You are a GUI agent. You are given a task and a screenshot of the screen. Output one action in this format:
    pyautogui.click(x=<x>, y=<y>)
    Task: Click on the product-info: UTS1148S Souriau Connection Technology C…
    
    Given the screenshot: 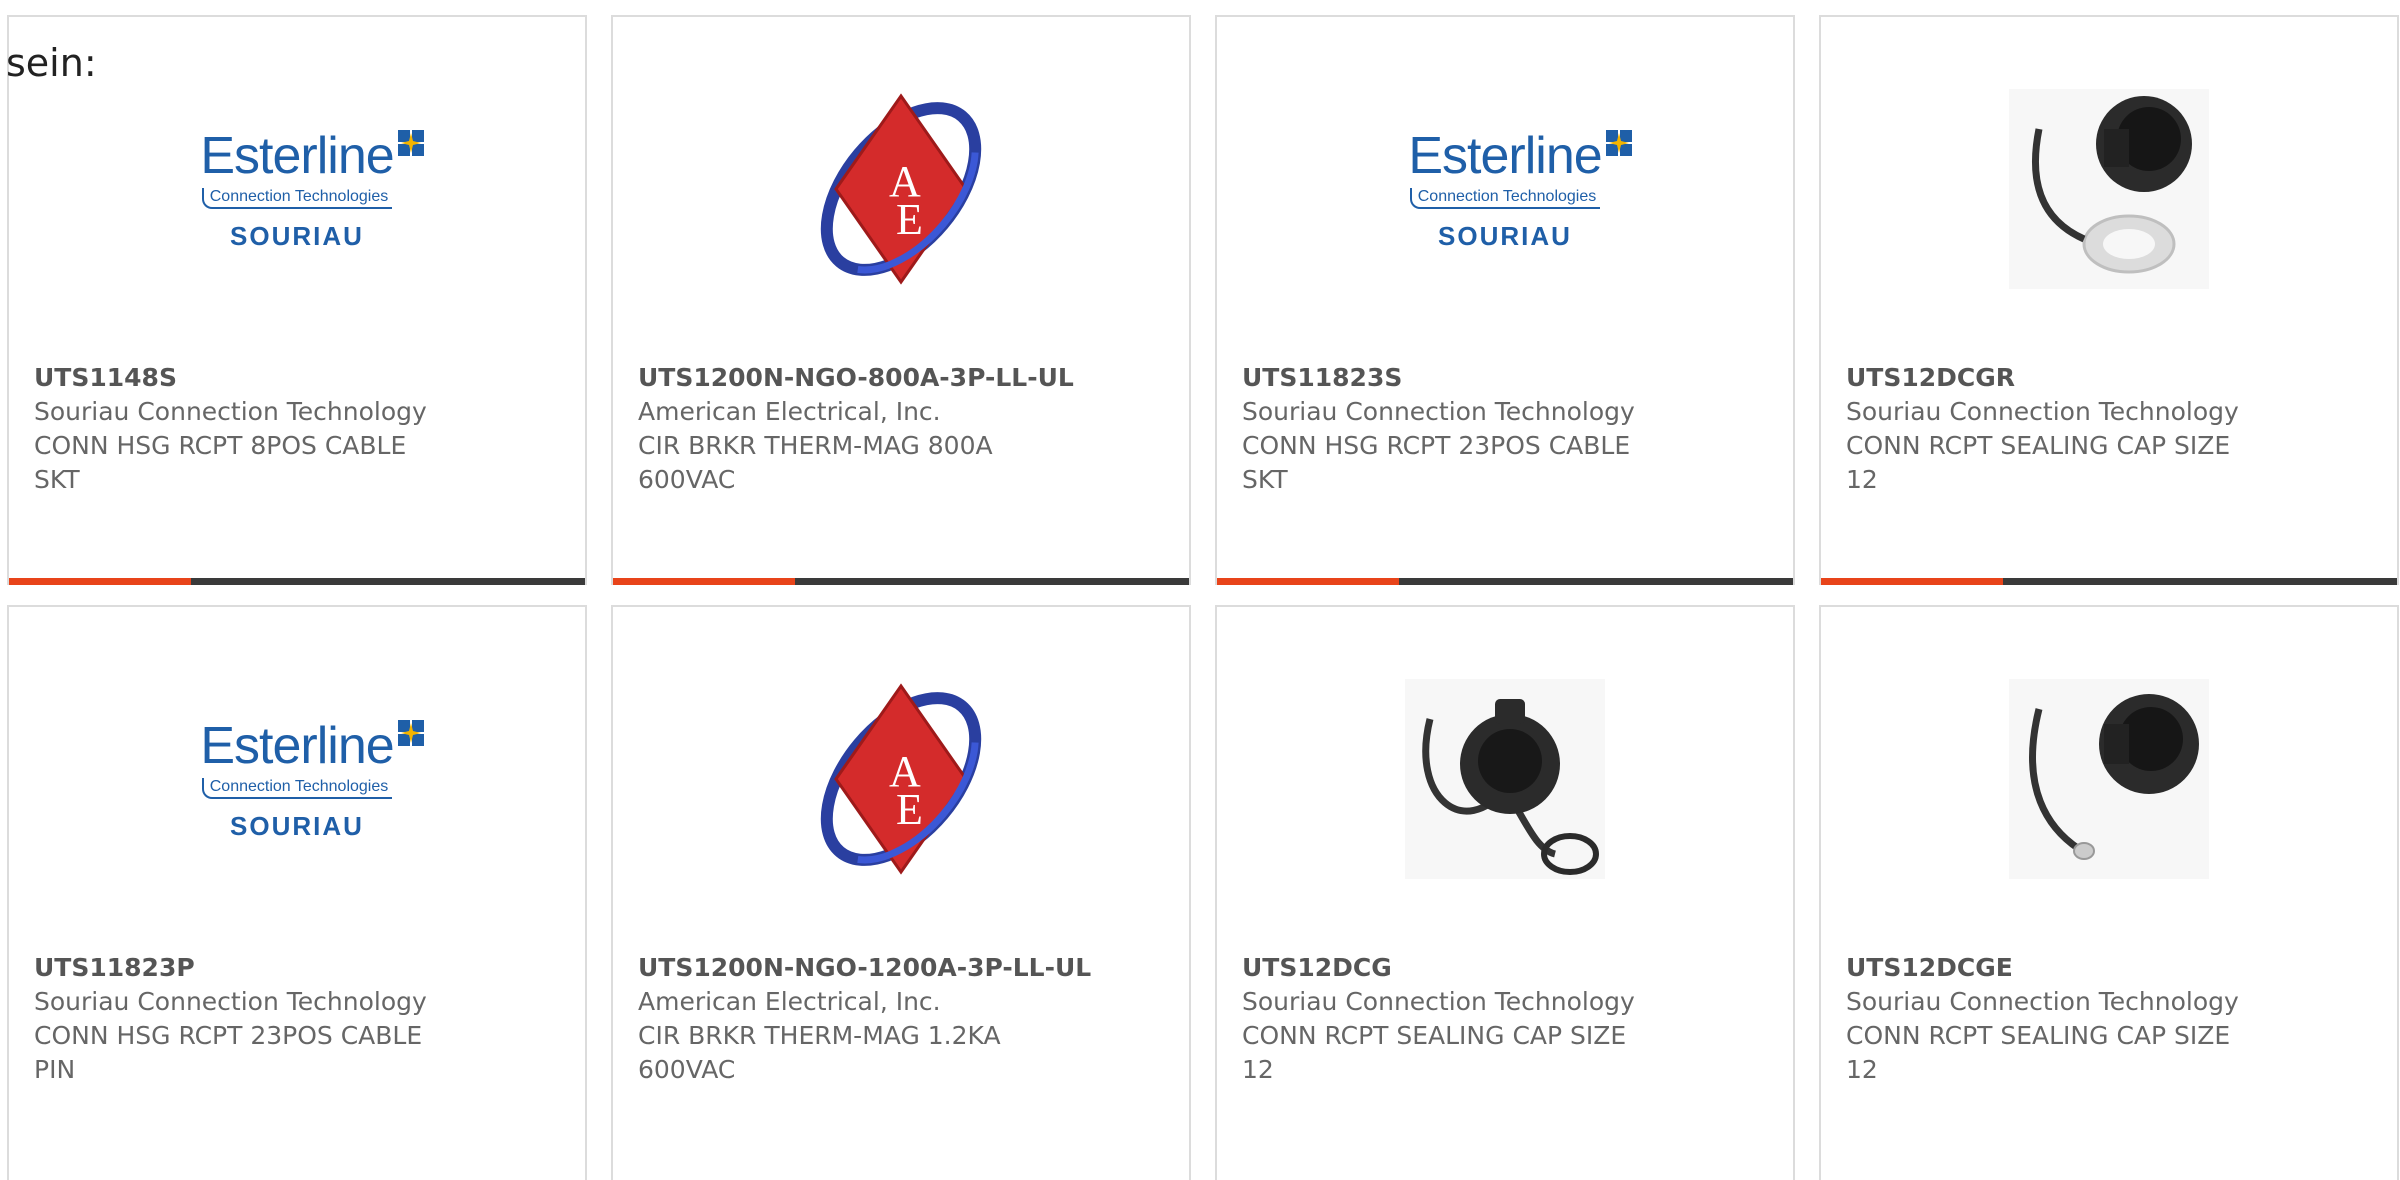 What is the action you would take?
    pyautogui.click(x=299, y=429)
    